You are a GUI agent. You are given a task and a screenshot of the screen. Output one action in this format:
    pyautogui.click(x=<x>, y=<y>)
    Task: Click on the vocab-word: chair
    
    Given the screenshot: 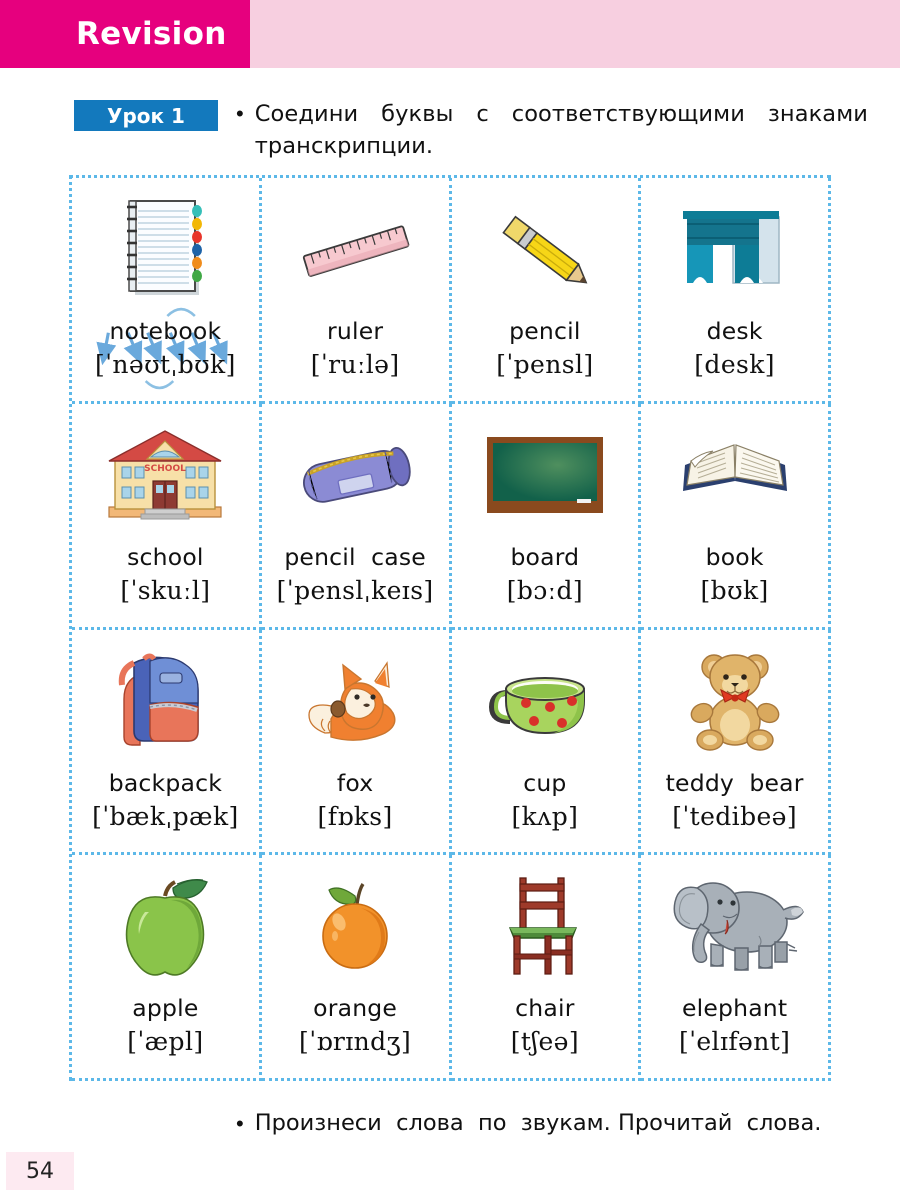 What is the action you would take?
    pyautogui.click(x=545, y=1008)
    